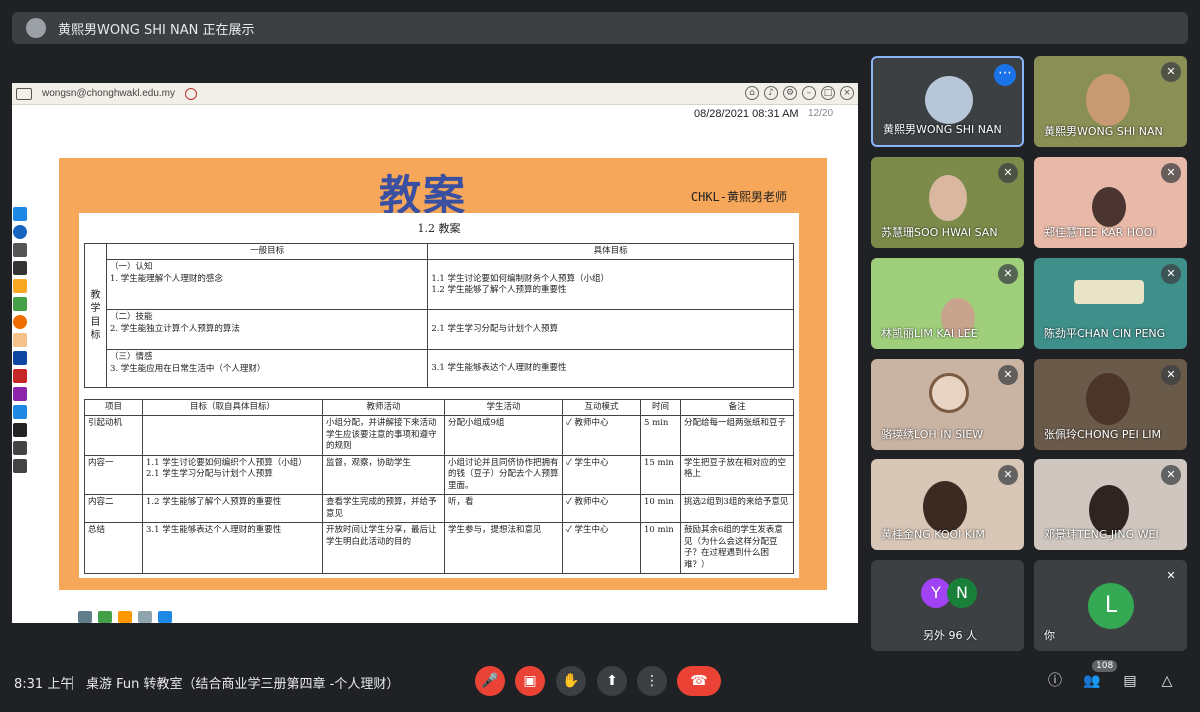 The width and height of the screenshot is (1200, 712). I want to click on window-icon, so click(165, 617).